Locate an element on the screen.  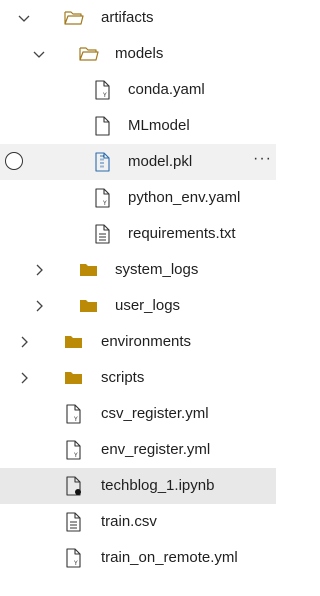
tree-item-label: conda.yaml is located at coordinates (166, 89).